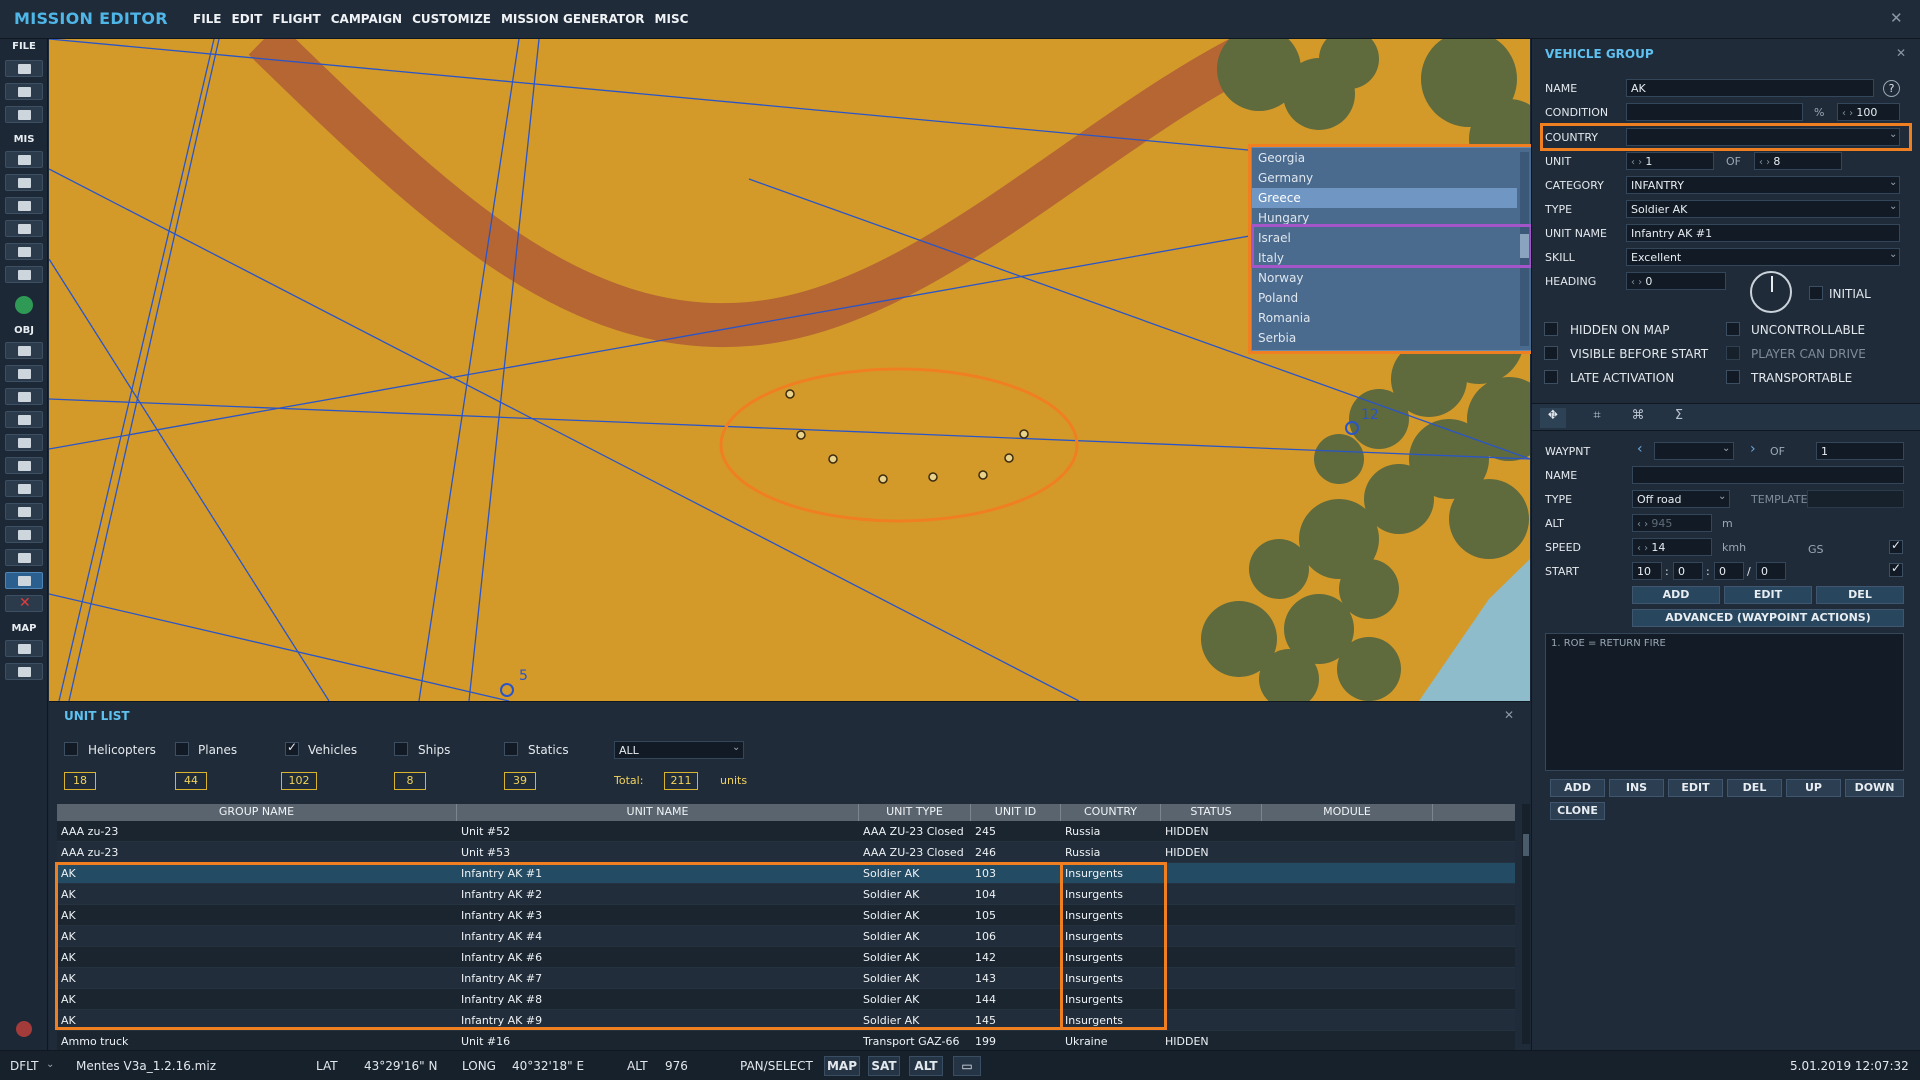 The image size is (1920, 1080). I want to click on template-select, so click(1855, 499).